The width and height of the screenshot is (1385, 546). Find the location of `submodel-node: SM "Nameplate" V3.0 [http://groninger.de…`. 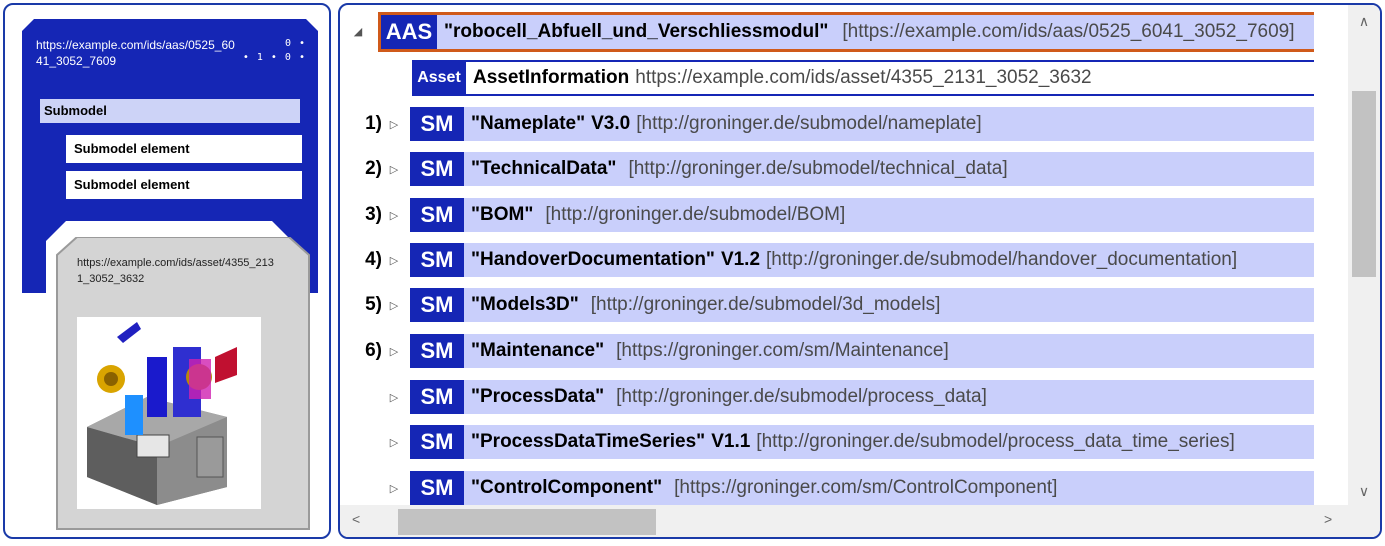

submodel-node: SM "Nameplate" V3.0 [http://groninger.de… is located at coordinates (862, 124).